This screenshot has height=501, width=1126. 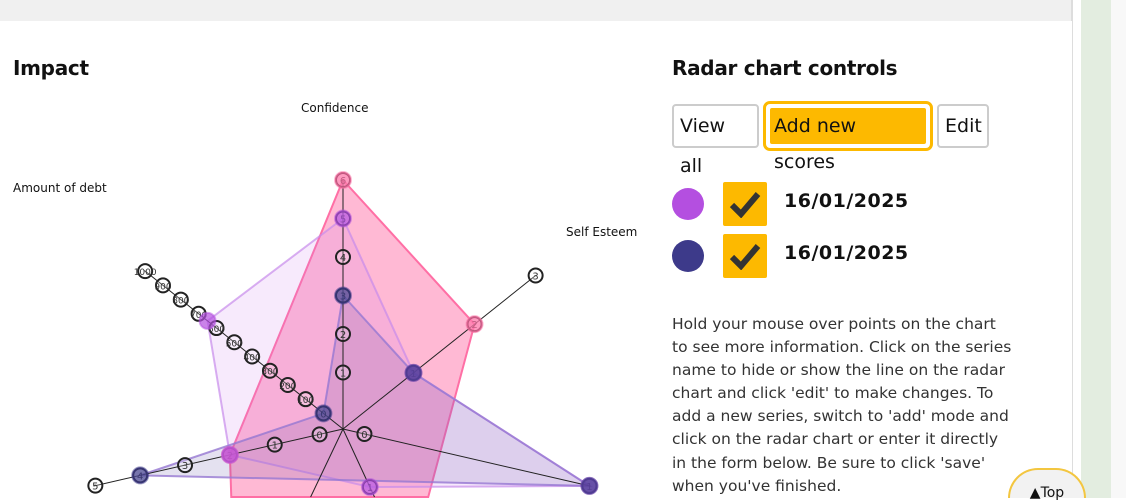 I want to click on scrollbar-track, so click(x=1118, y=249).